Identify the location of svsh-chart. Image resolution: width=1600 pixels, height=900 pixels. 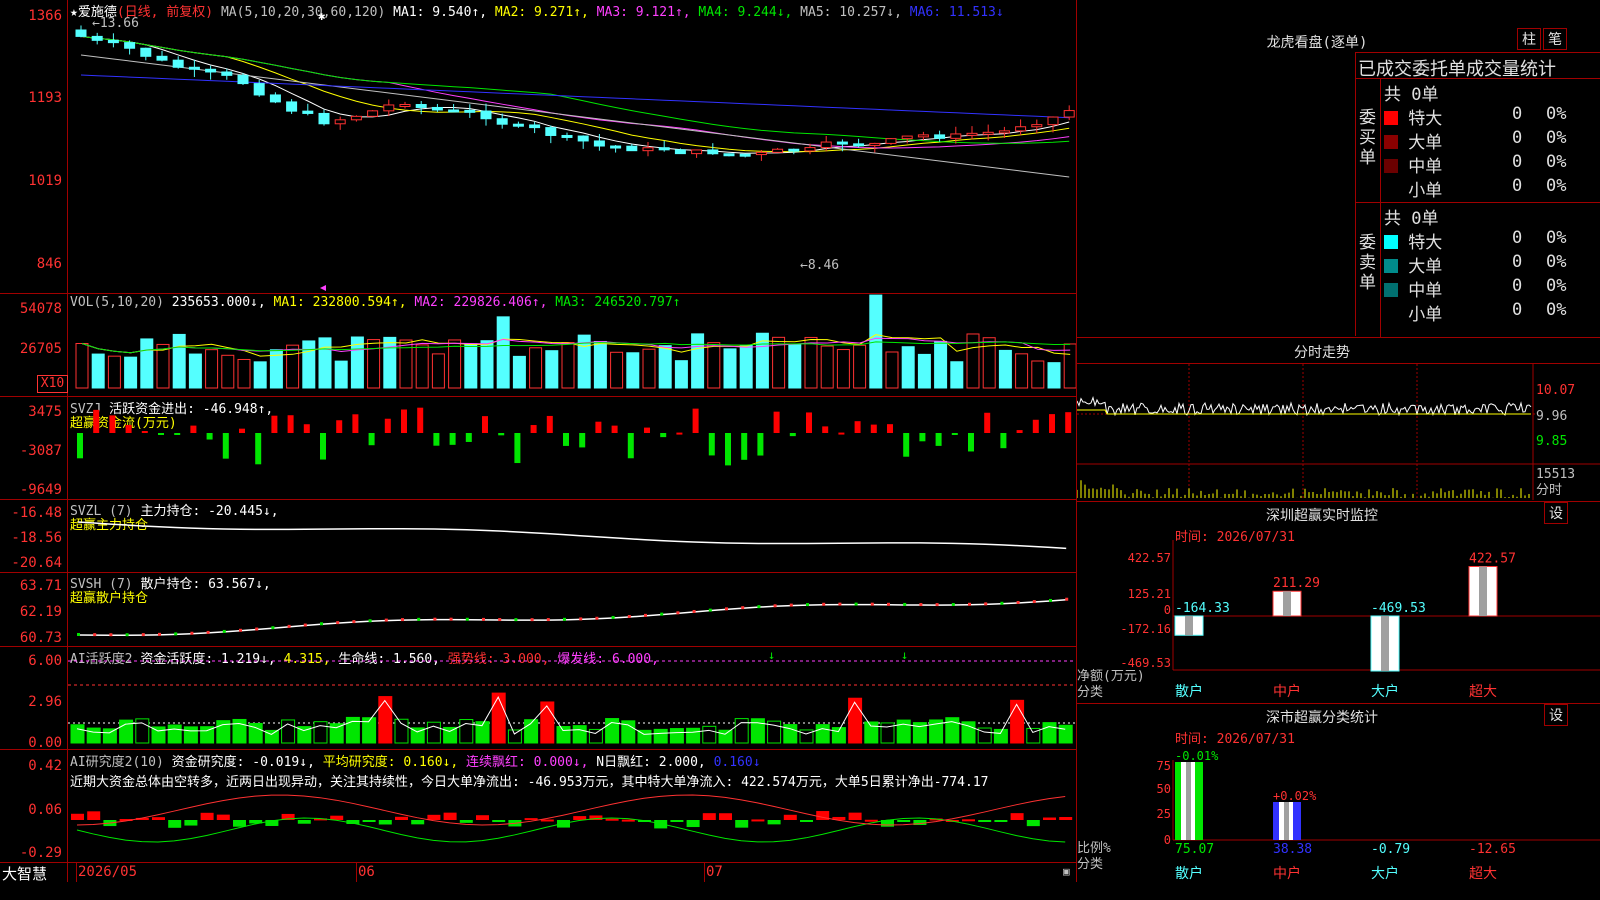
(572, 609).